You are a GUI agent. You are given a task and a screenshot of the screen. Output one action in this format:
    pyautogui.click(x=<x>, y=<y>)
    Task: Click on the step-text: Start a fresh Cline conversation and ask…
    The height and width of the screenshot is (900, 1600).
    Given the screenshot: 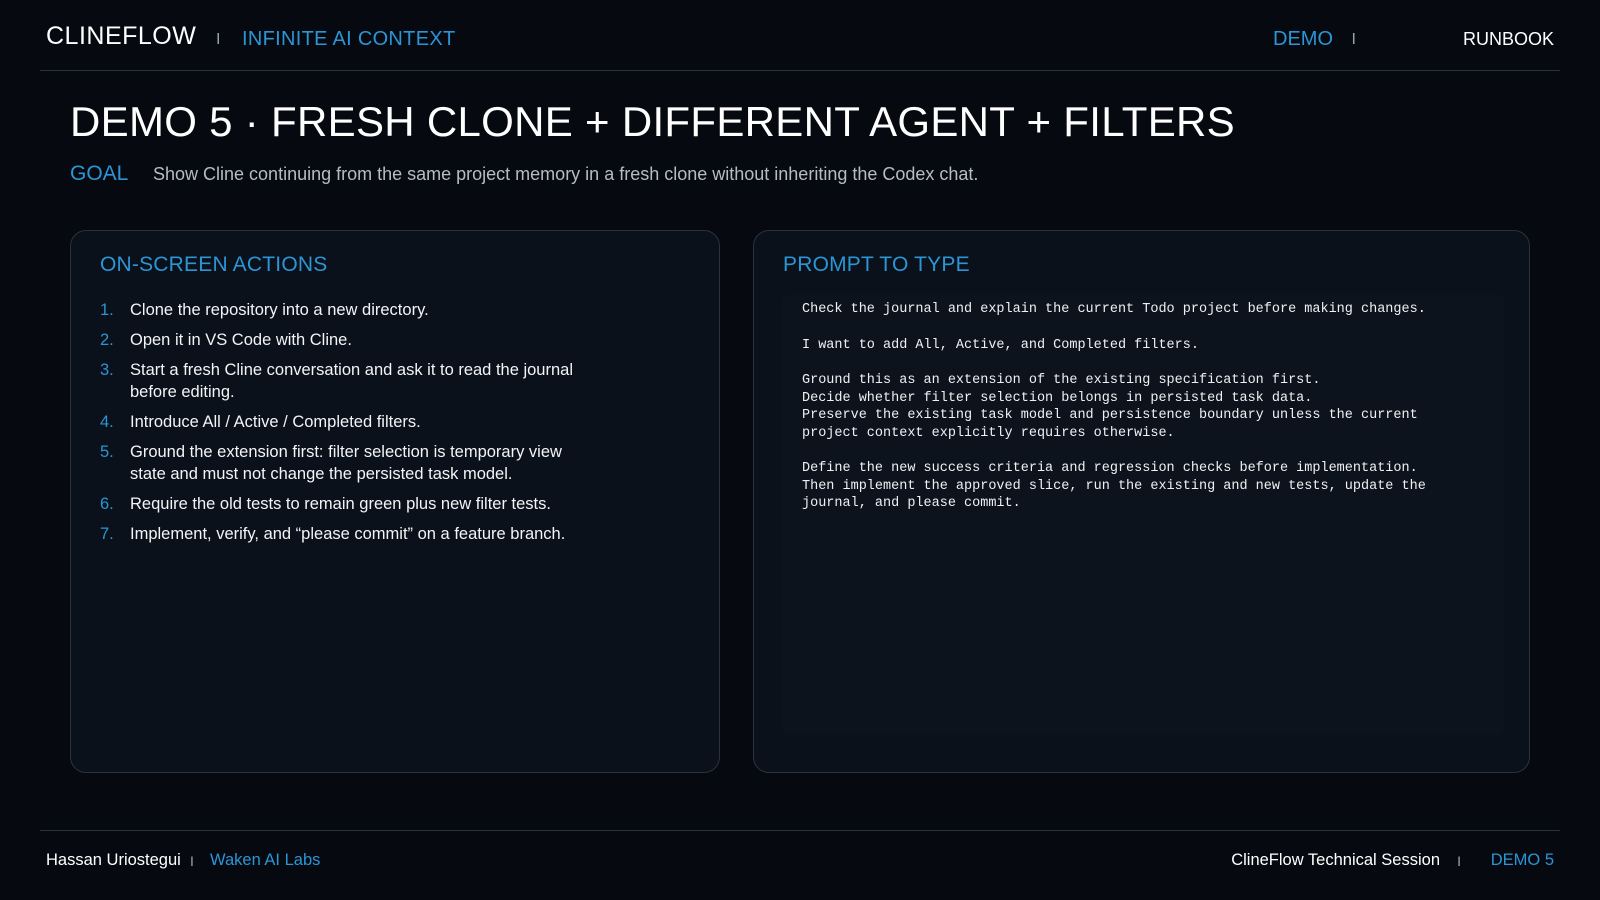 What is the action you would take?
    pyautogui.click(x=351, y=381)
    